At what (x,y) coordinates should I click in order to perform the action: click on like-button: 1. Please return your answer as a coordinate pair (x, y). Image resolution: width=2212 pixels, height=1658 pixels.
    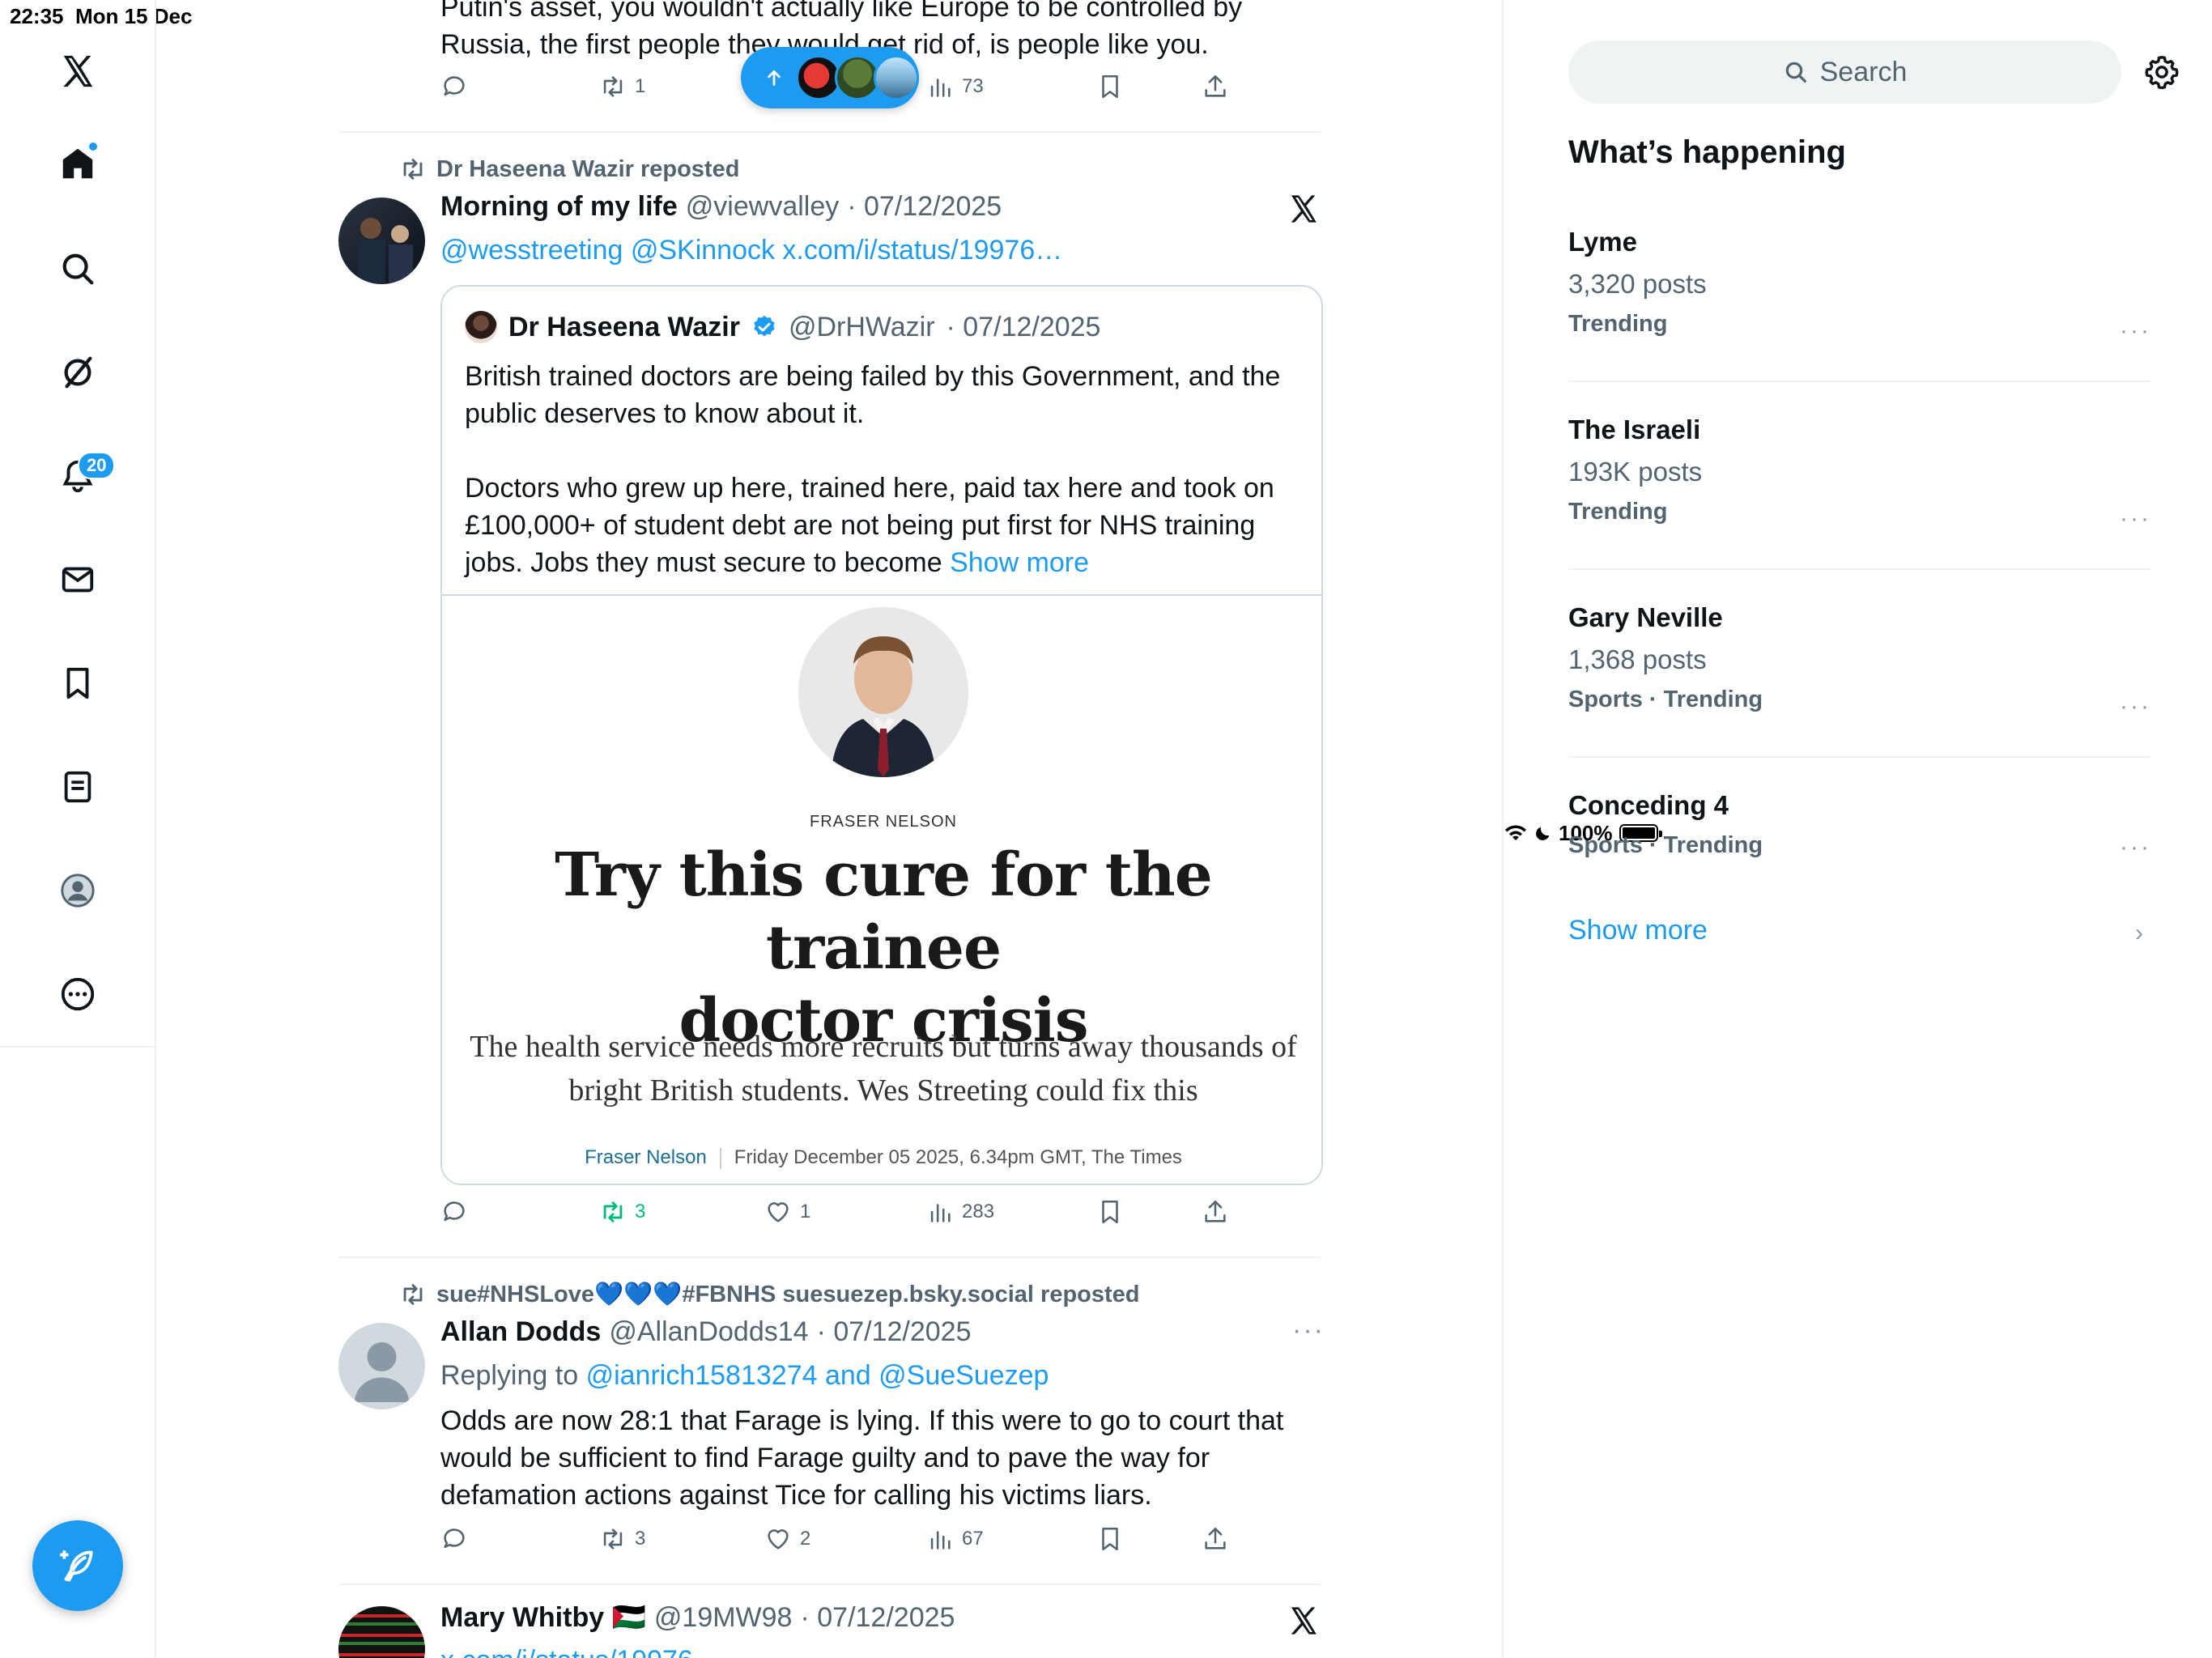
    Looking at the image, I should click on (787, 1212).